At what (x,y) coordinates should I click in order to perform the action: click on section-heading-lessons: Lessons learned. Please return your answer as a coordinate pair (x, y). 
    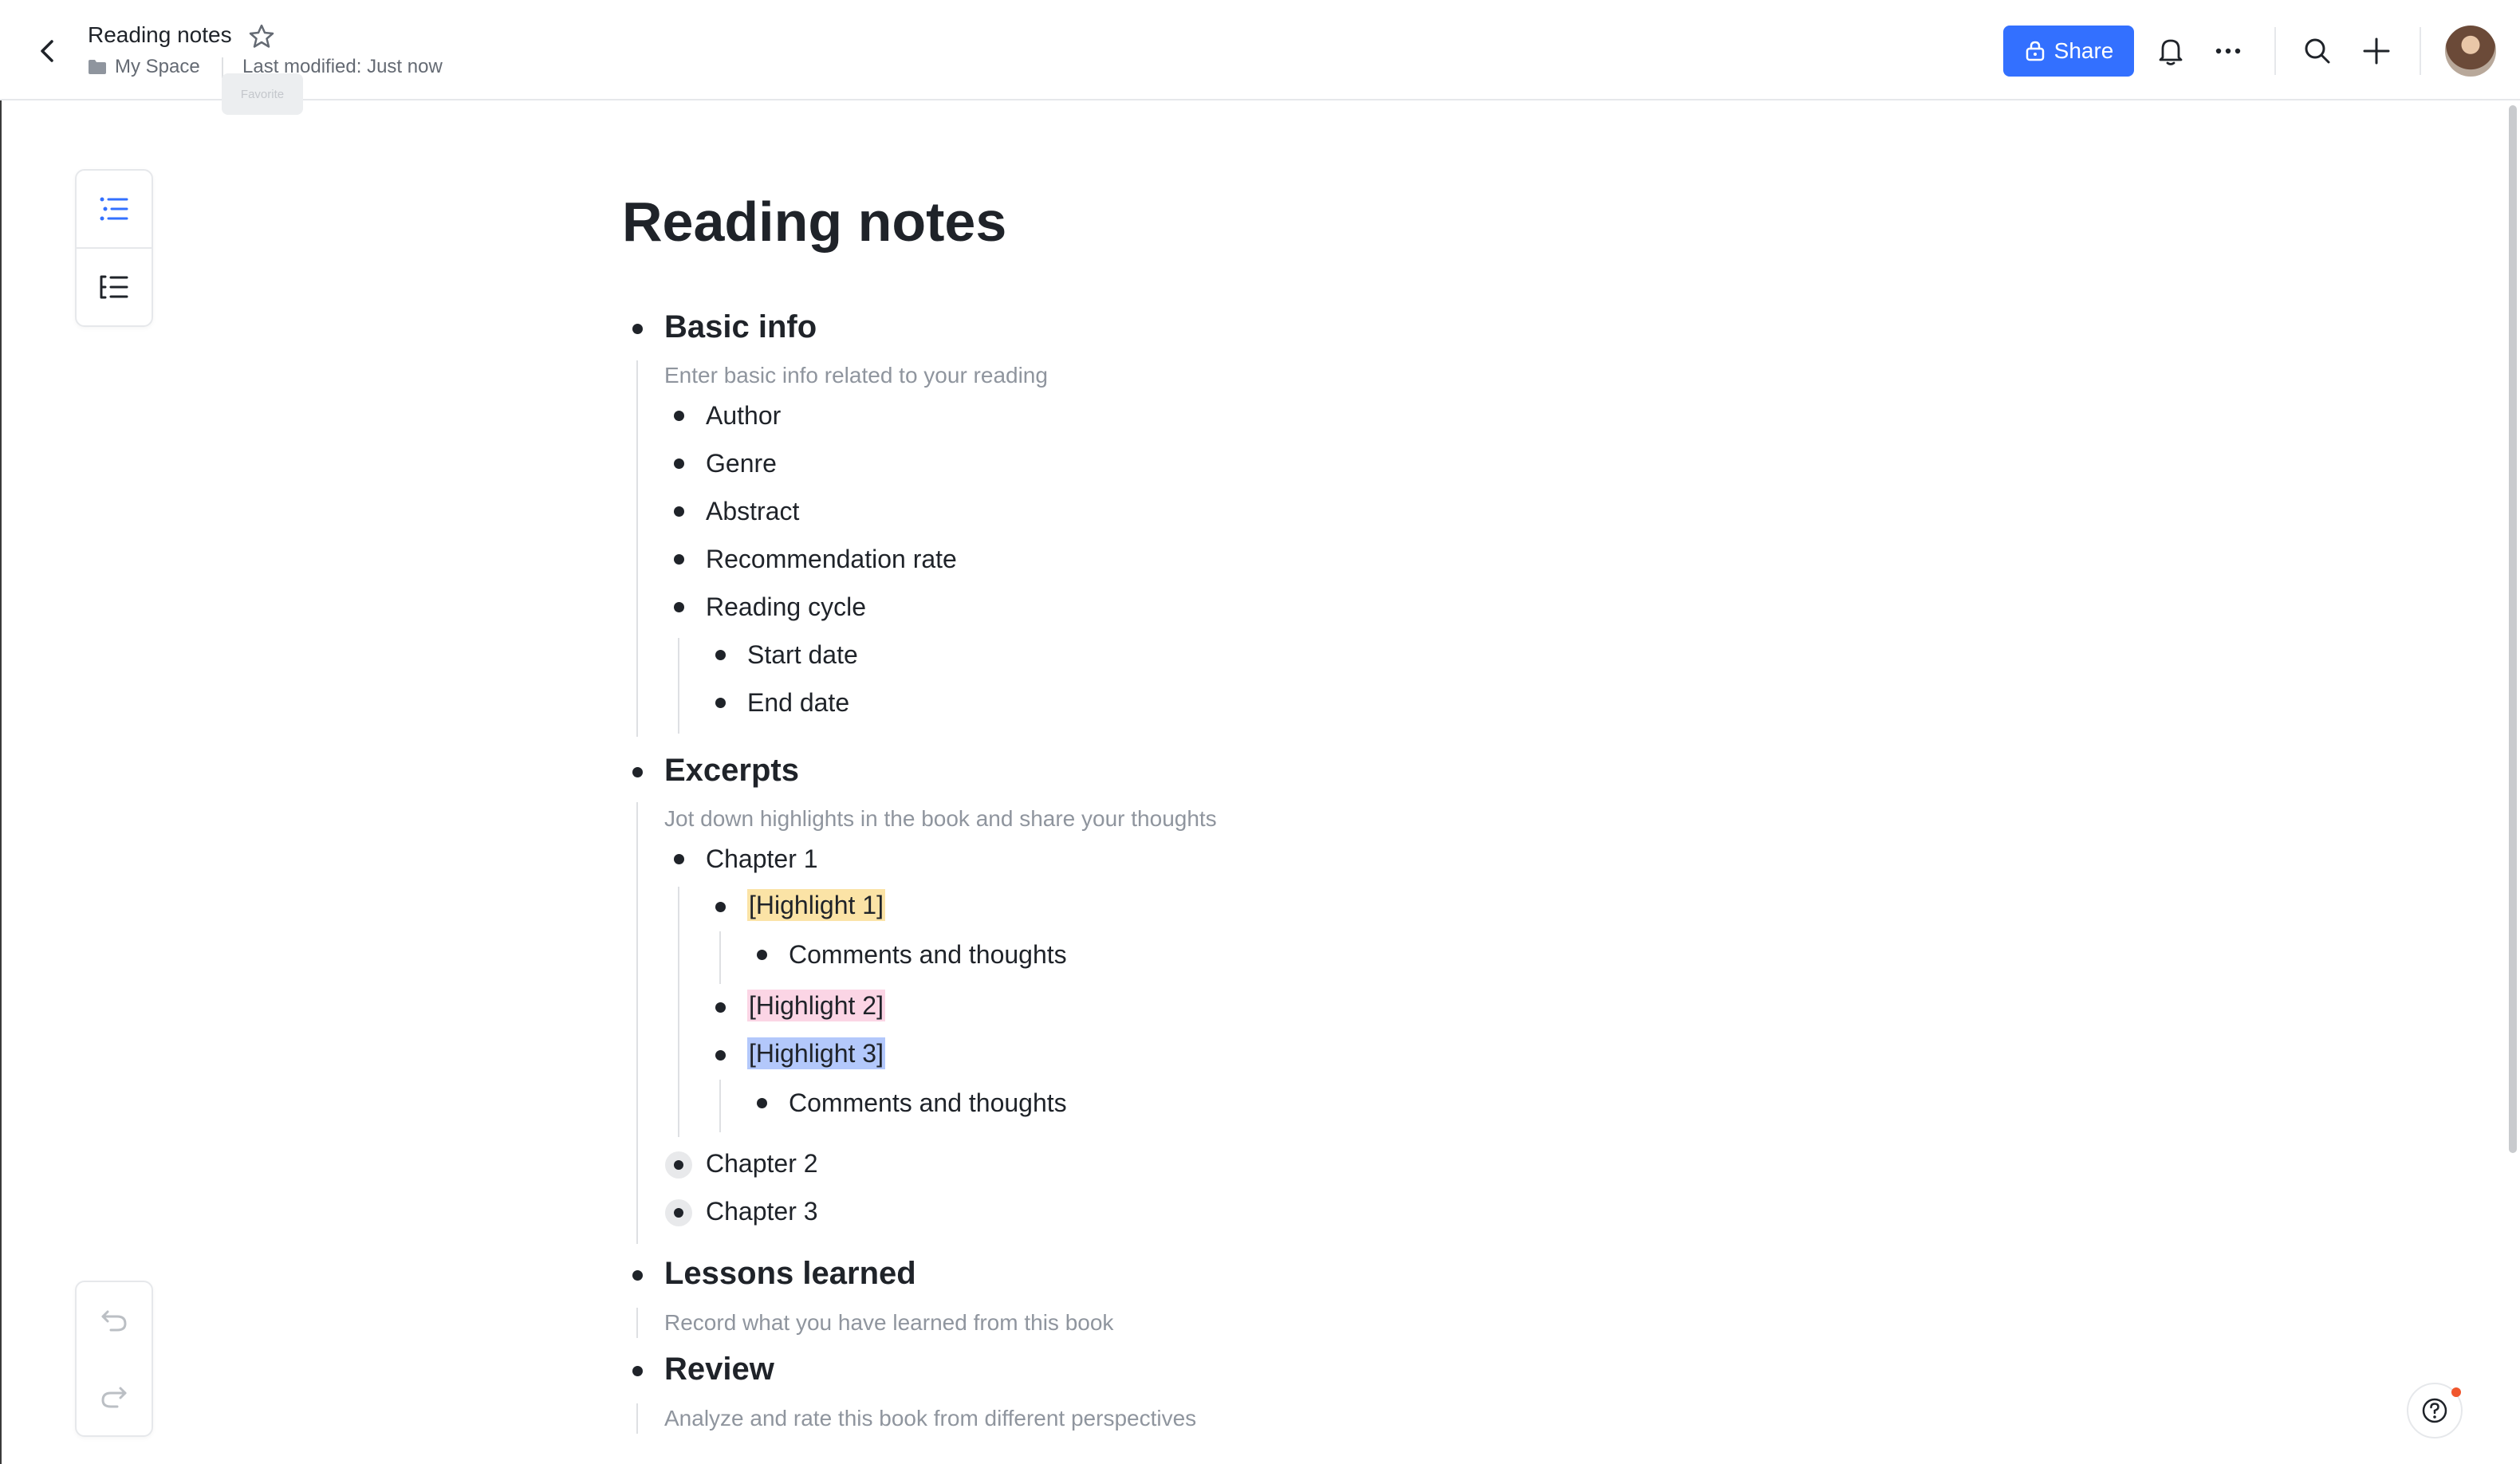
    Looking at the image, I should click on (790, 1274).